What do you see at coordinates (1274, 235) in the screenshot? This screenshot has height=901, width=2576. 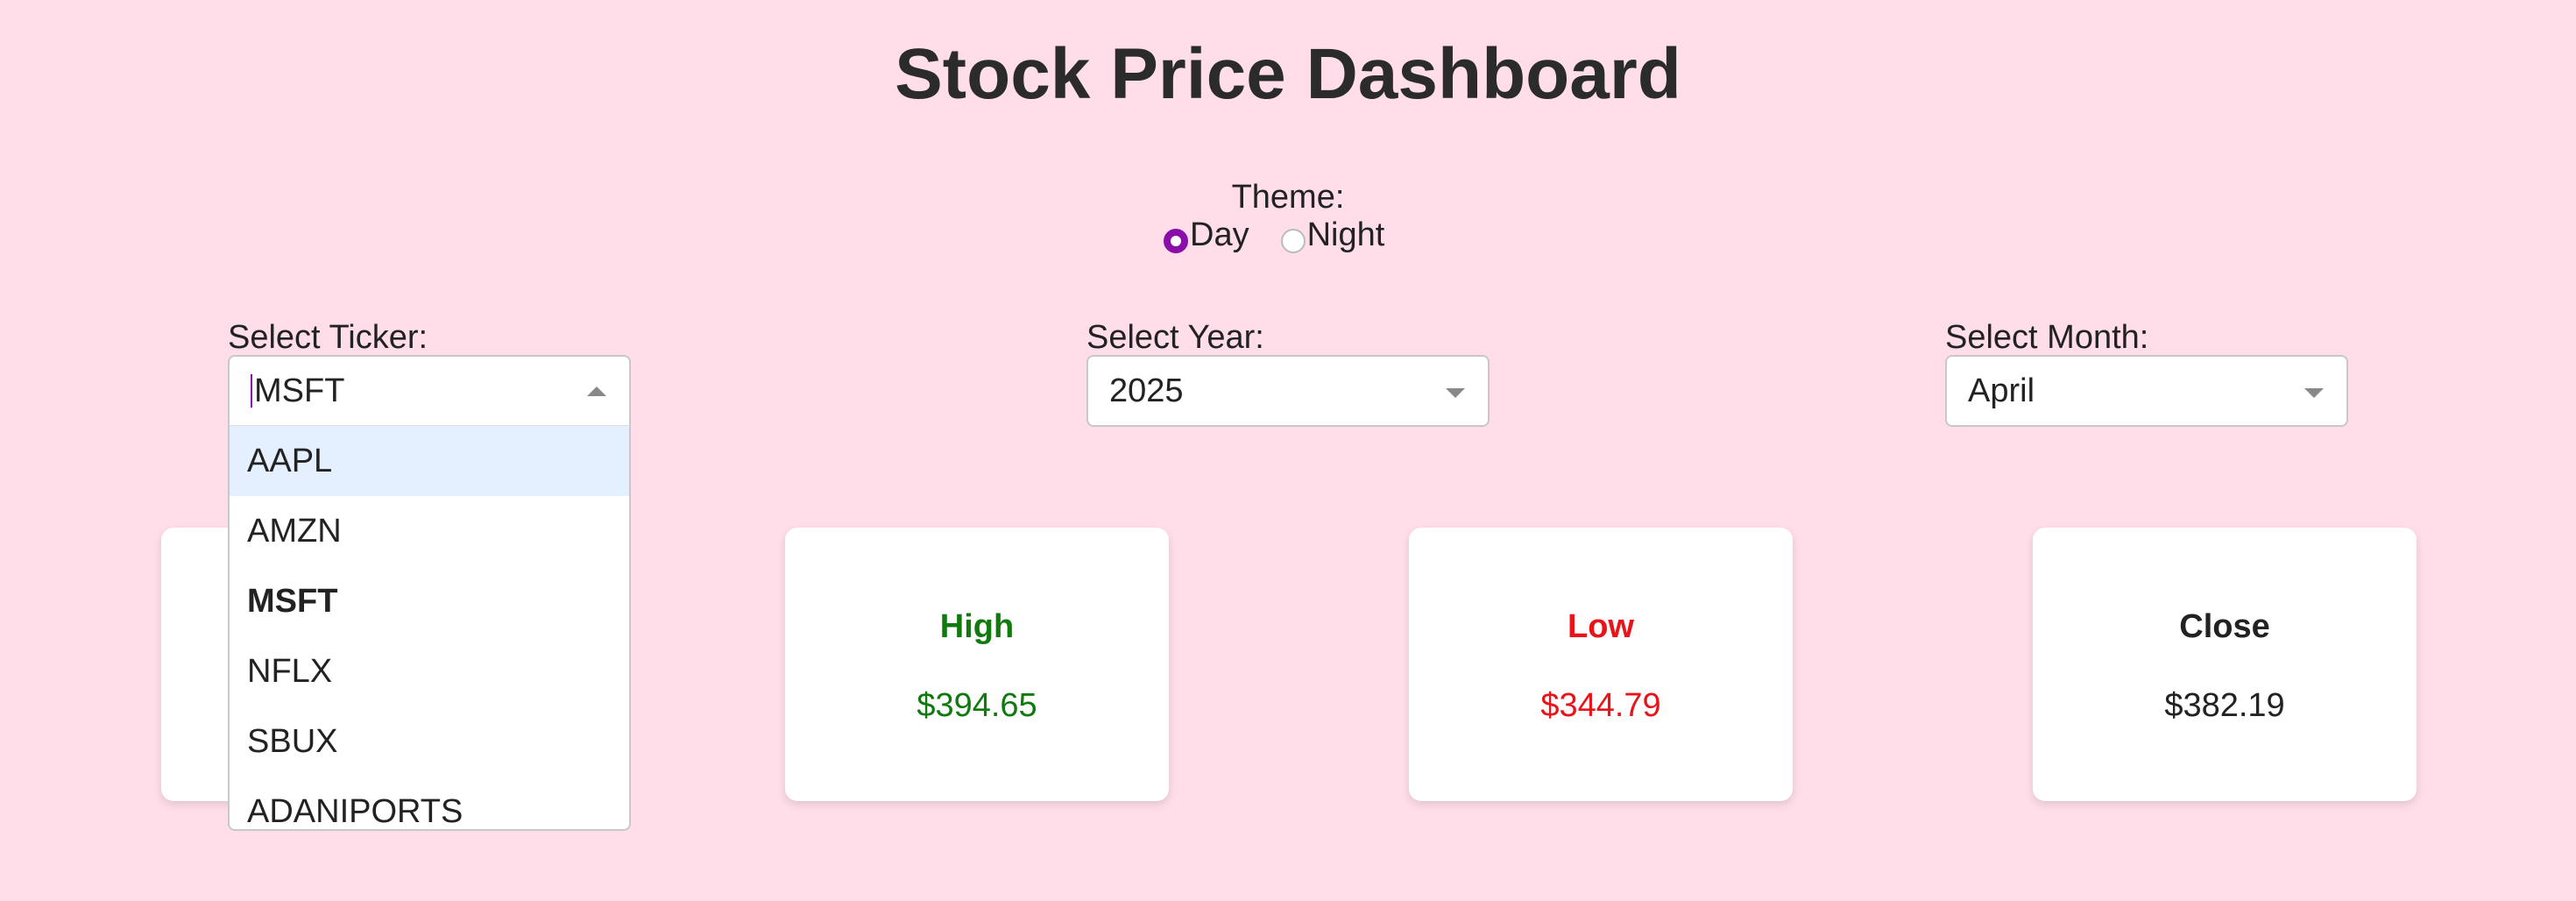 I see `theme-radio-group: Day Night` at bounding box center [1274, 235].